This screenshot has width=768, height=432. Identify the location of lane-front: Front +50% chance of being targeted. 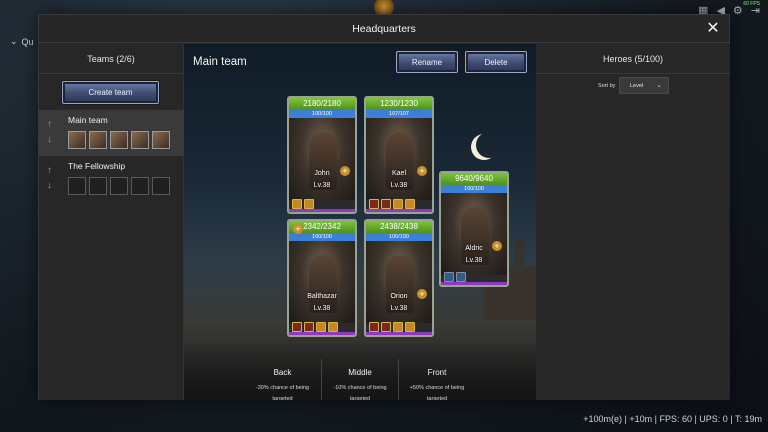
(436, 379).